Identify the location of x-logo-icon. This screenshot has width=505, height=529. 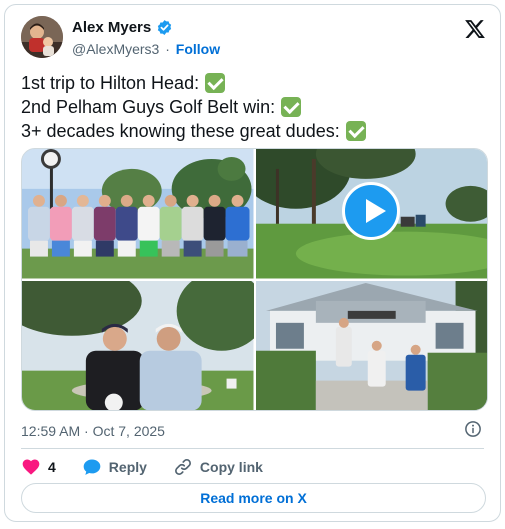
(475, 29).